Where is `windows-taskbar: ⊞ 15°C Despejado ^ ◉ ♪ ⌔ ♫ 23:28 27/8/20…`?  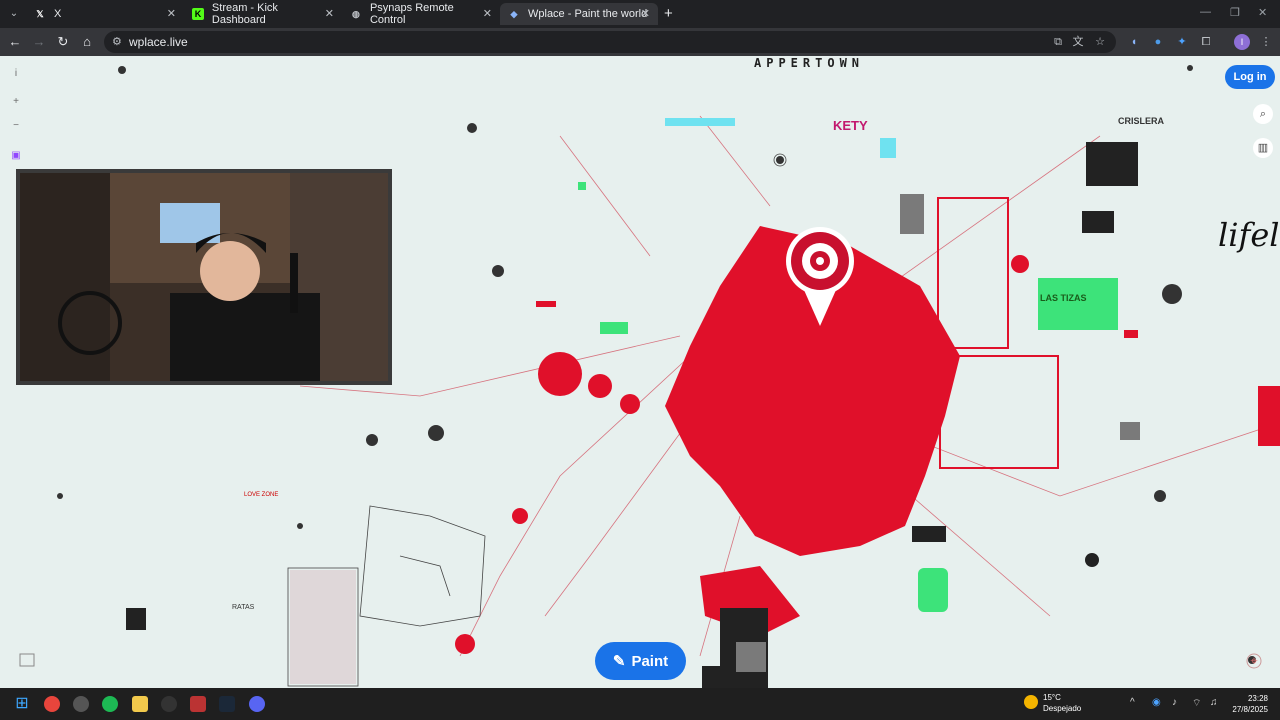 windows-taskbar: ⊞ 15°C Despejado ^ ◉ ♪ ⌔ ♫ 23:28 27/8/20… is located at coordinates (640, 704).